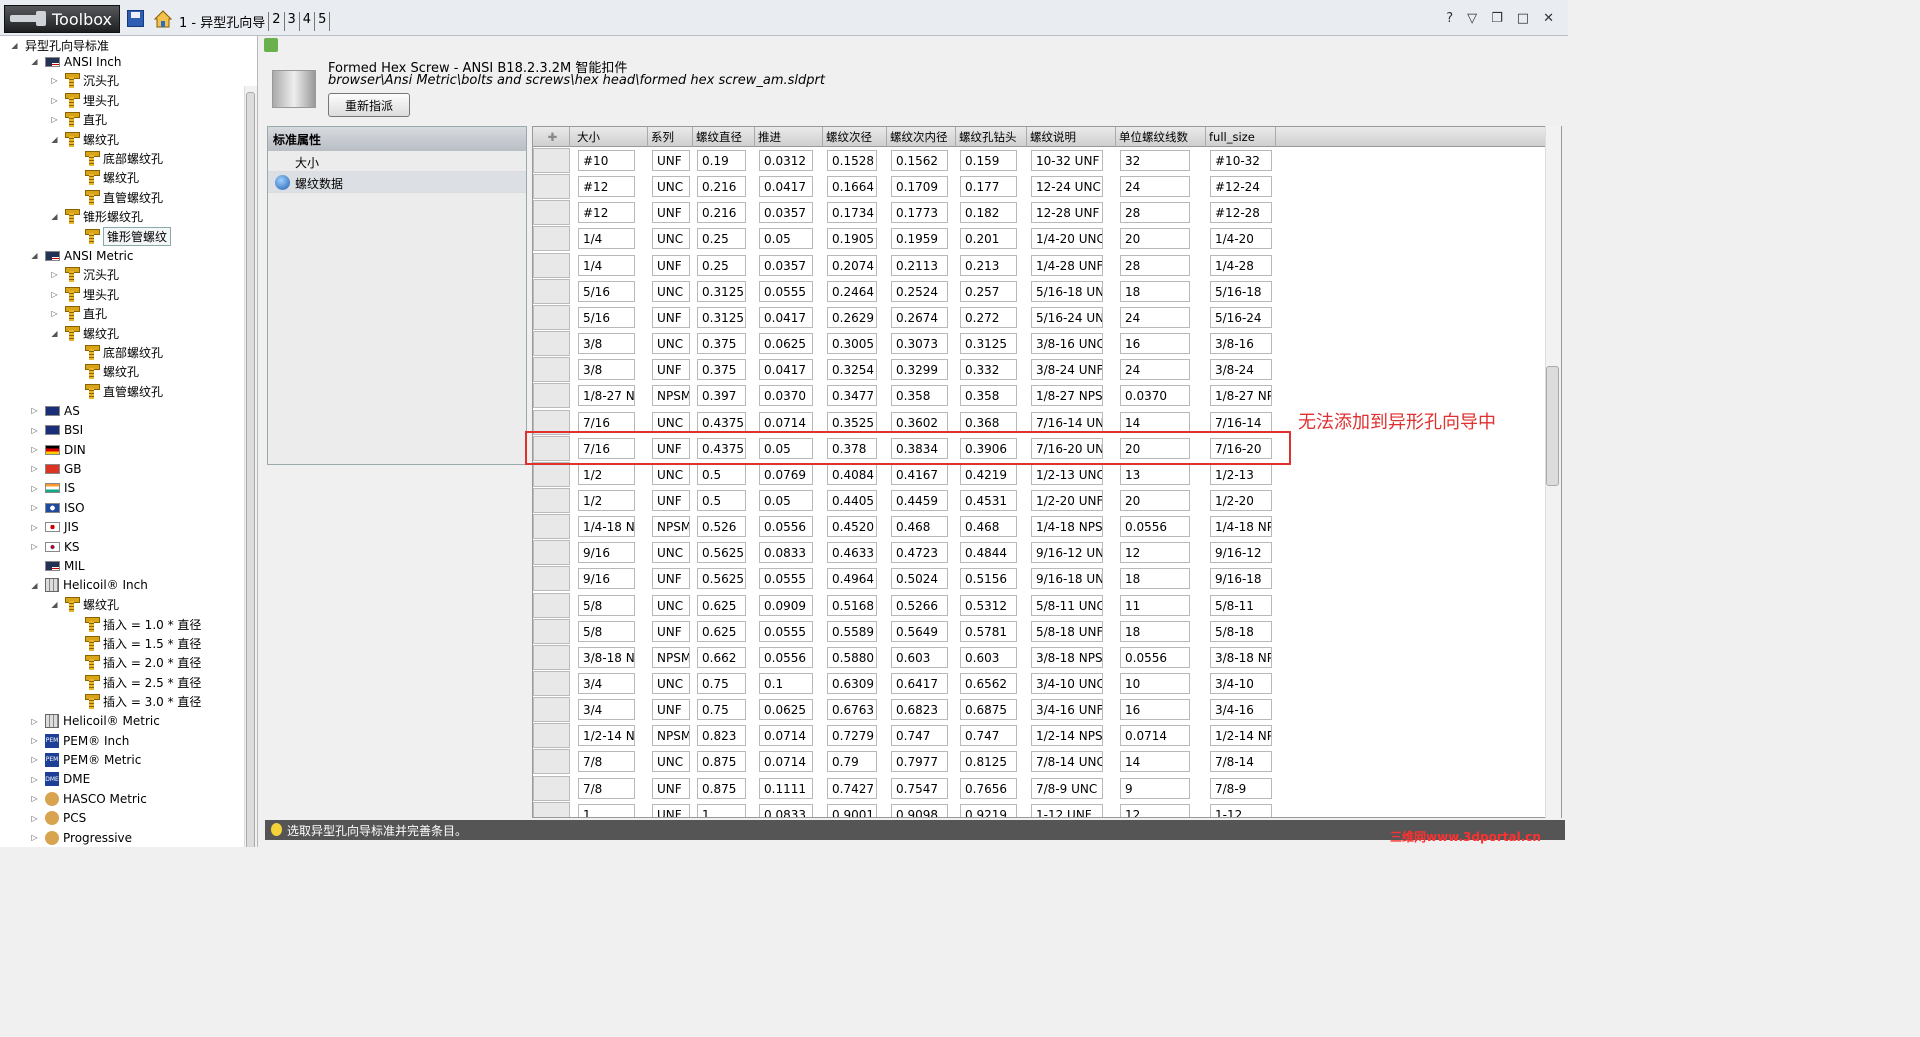 This screenshot has height=1037, width=1920. I want to click on table-cell: #12, so click(606, 213).